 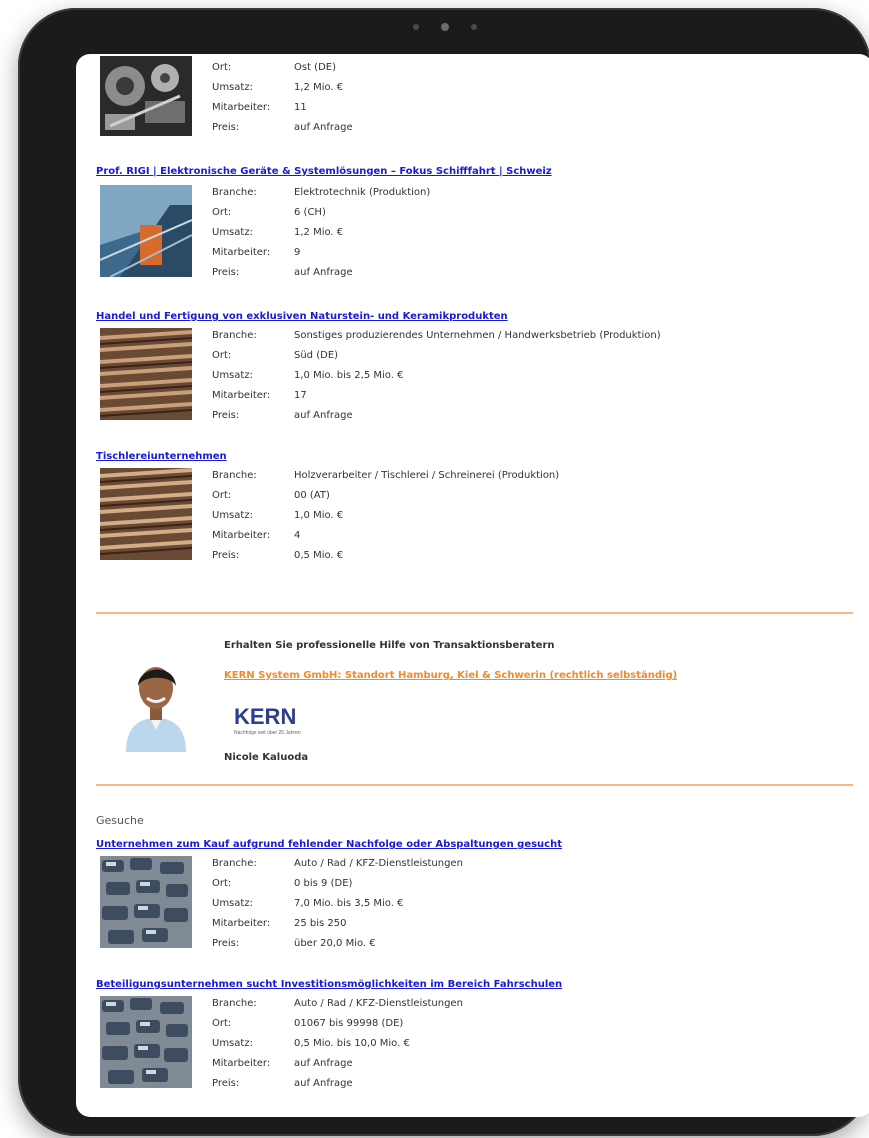 I want to click on detail-row: Mitarbeiter: 9, so click(x=321, y=253).